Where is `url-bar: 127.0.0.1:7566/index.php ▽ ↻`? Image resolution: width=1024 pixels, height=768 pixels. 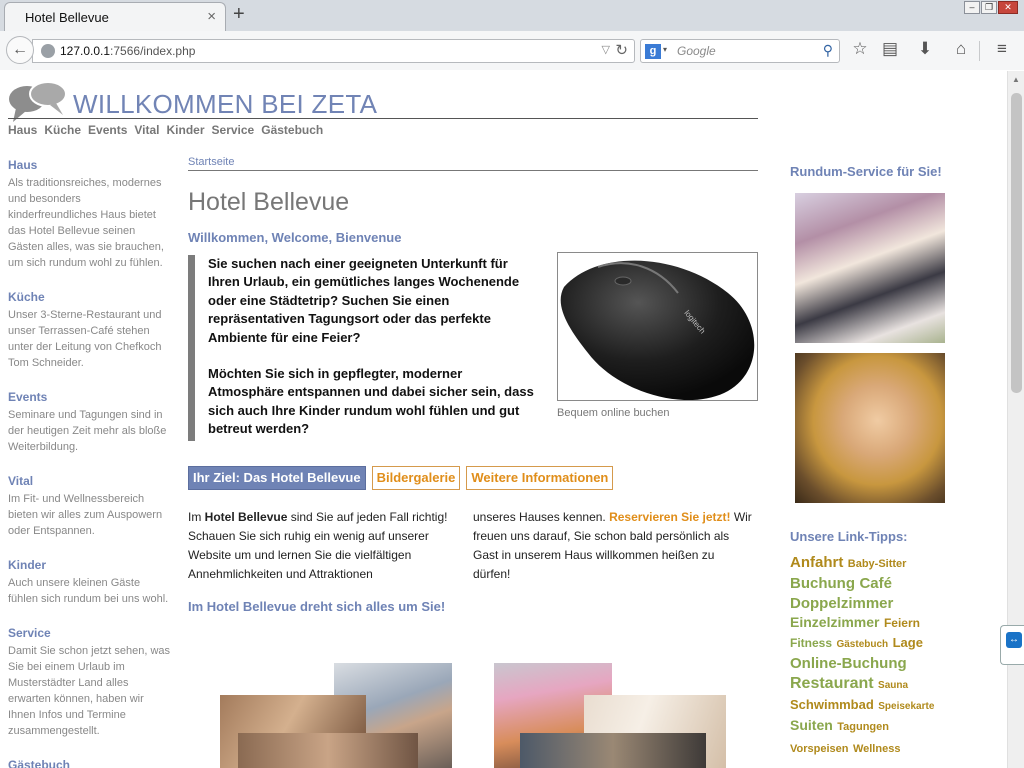 url-bar: 127.0.0.1:7566/index.php ▽ ↻ is located at coordinates (333, 51).